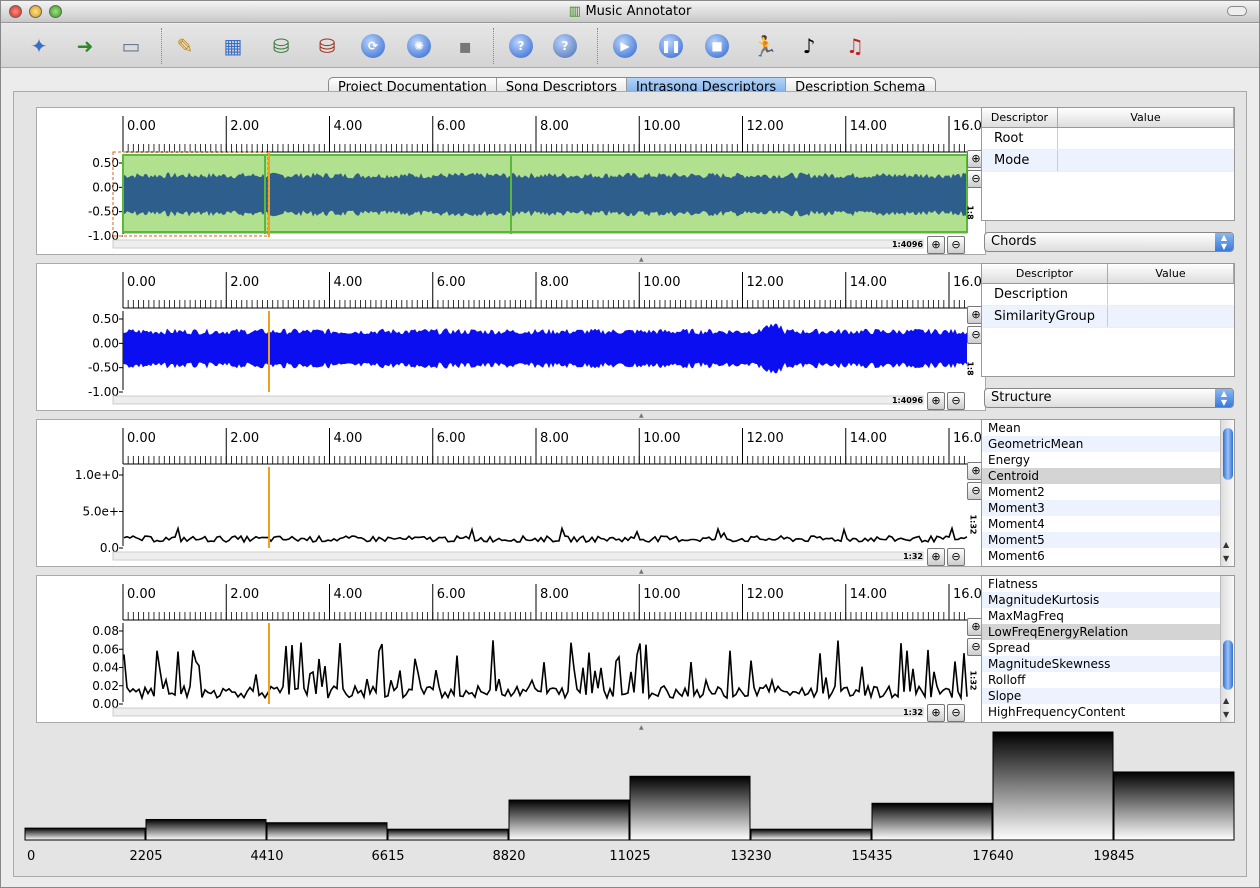 This screenshot has width=1260, height=888. Describe the element at coordinates (465, 46) in the screenshot. I see `disk-button: ▪` at that location.